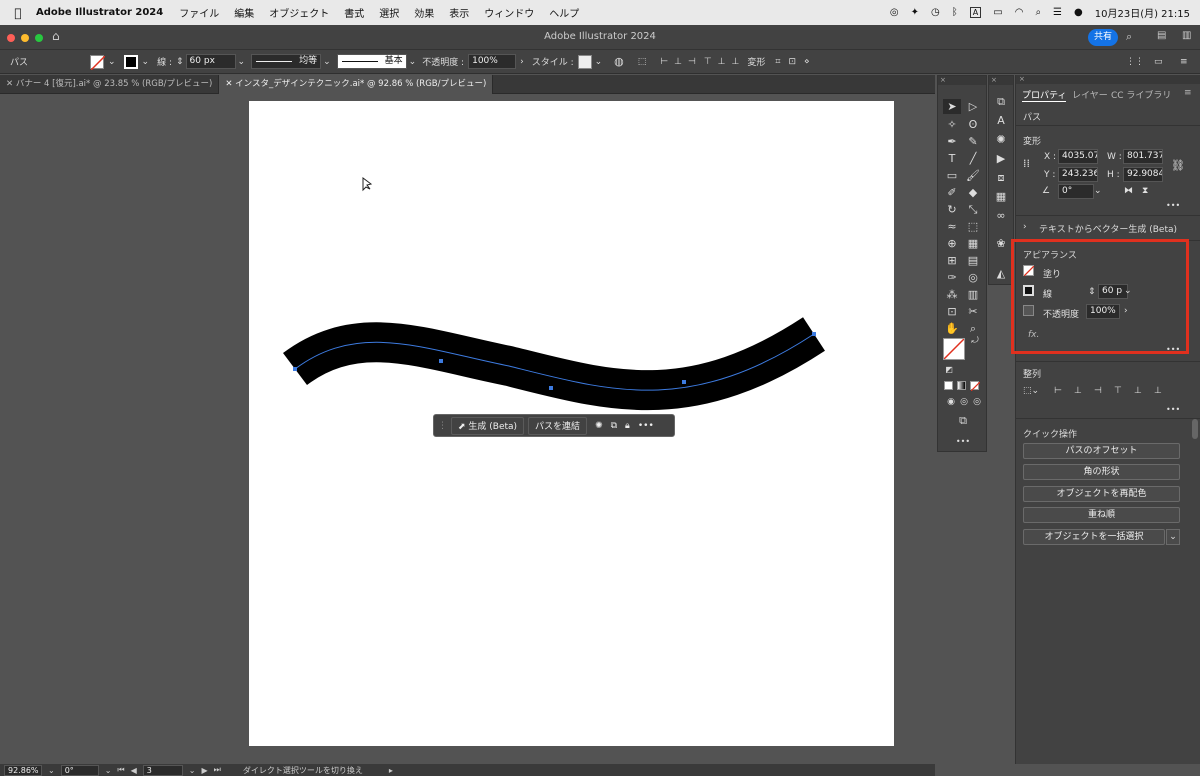  What do you see at coordinates (973, 192) in the screenshot?
I see `eraser-tool-icon: ◆` at bounding box center [973, 192].